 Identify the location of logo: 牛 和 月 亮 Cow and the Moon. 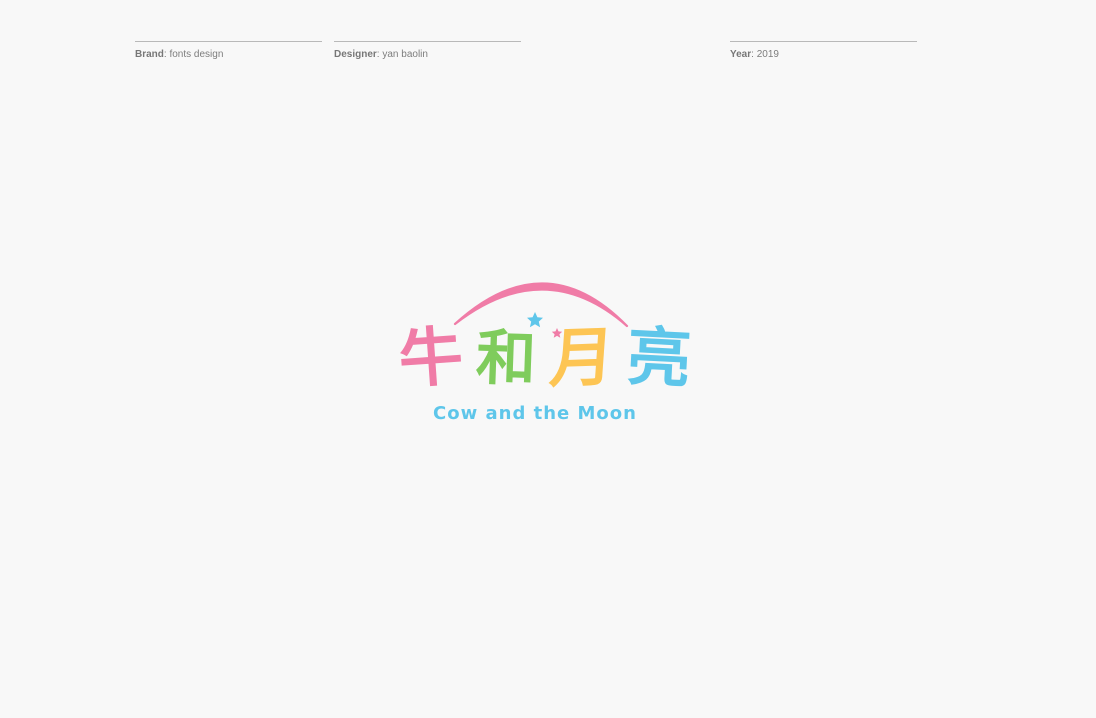
(545, 352).